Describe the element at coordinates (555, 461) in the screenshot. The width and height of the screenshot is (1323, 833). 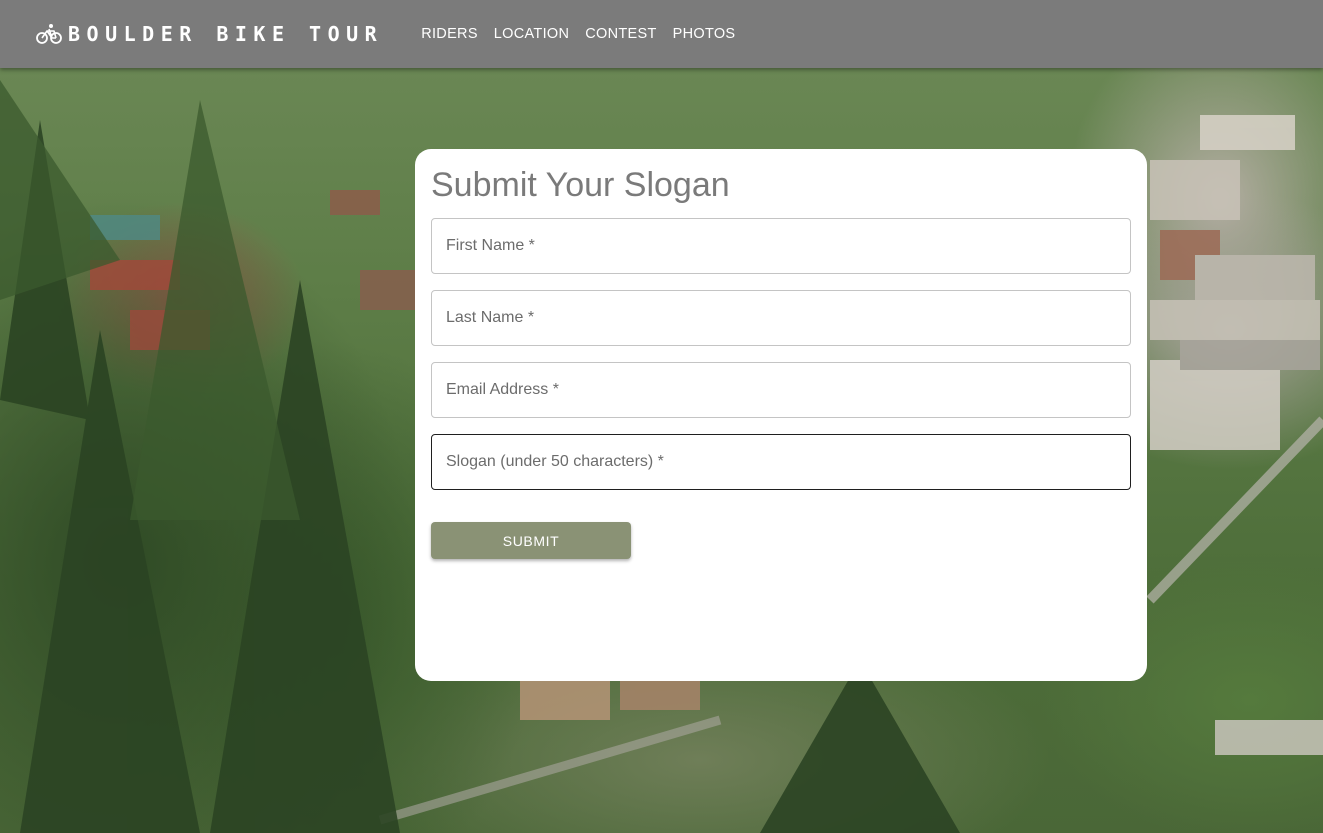
I see `slogan-label: Slogan (under 50 characters) *` at that location.